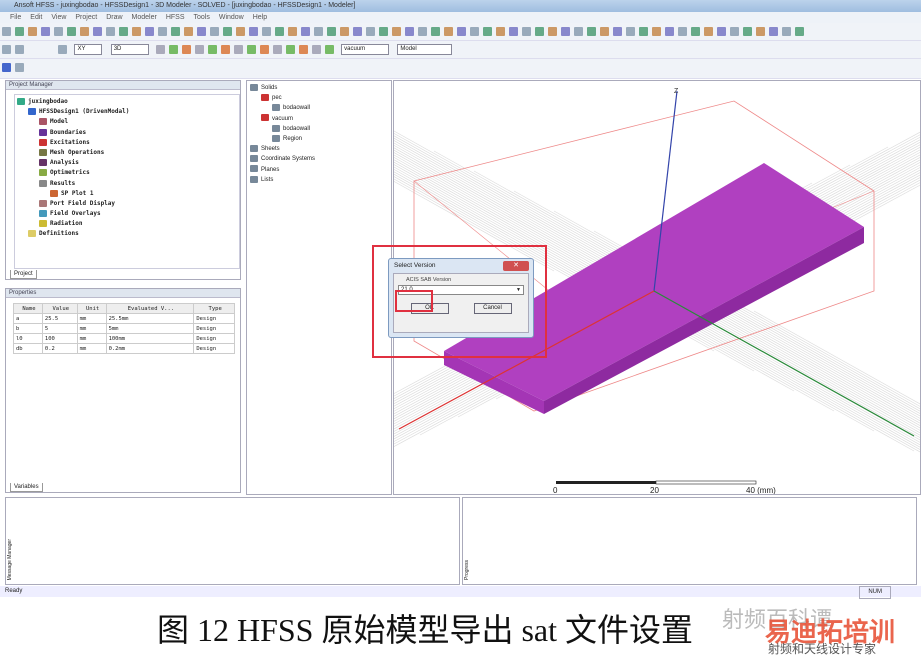 This screenshot has height=662, width=921. What do you see at coordinates (28, 328) in the screenshot?
I see `table-cell: b` at bounding box center [28, 328].